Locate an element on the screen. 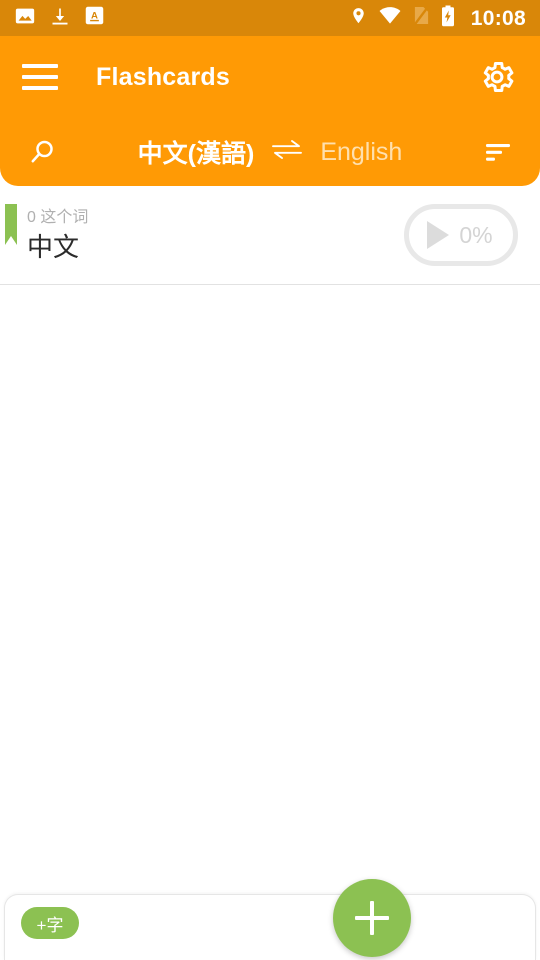 The image size is (540, 960). play-icon is located at coordinates (438, 235).